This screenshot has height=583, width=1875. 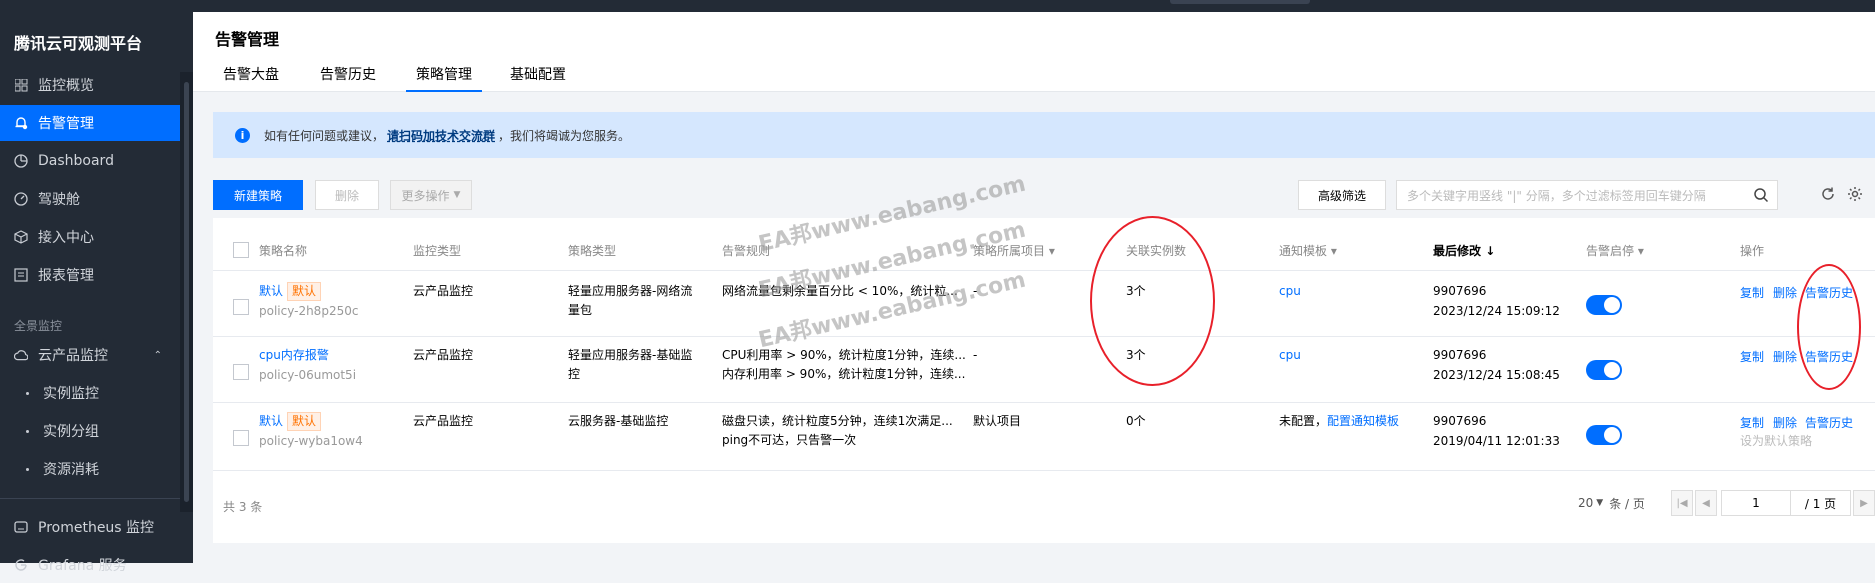 What do you see at coordinates (90, 123) in the screenshot?
I see `sidebar-item-alarm: 告警管理` at bounding box center [90, 123].